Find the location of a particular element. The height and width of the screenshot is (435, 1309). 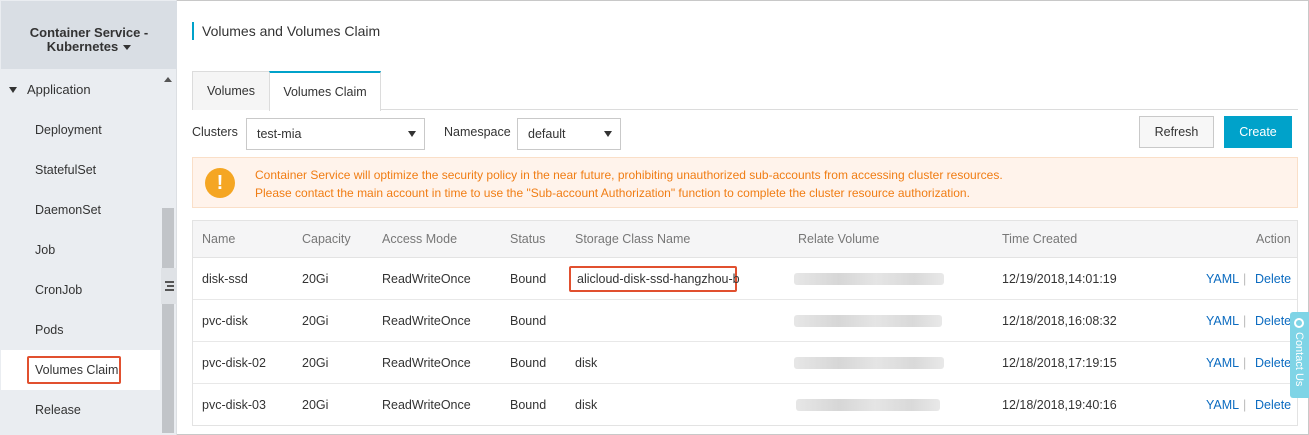

cell-name: pvc-disk-03 is located at coordinates (234, 405).